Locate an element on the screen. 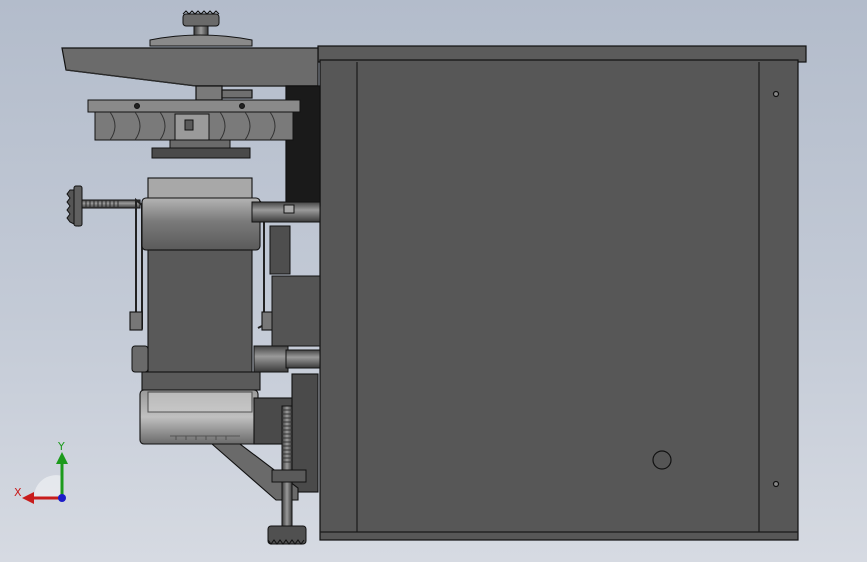 The height and width of the screenshot is (562, 867). tension-knob is located at coordinates (103, 206).